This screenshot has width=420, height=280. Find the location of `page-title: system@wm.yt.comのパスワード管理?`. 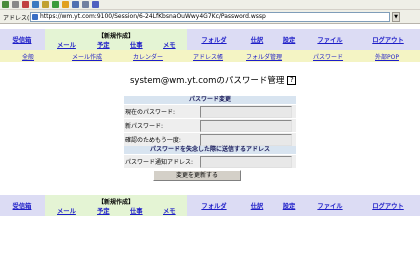

page-title: system@wm.yt.comのパスワード管理? is located at coordinates (213, 80).